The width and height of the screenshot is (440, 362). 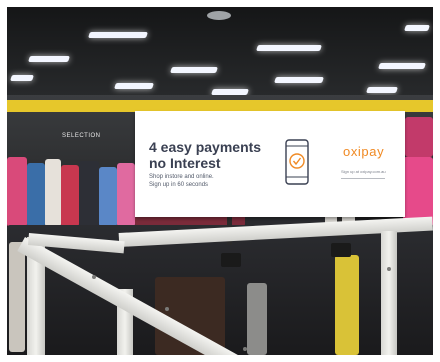 What do you see at coordinates (81, 136) in the screenshot?
I see `store-wall-text: SELECTION` at bounding box center [81, 136].